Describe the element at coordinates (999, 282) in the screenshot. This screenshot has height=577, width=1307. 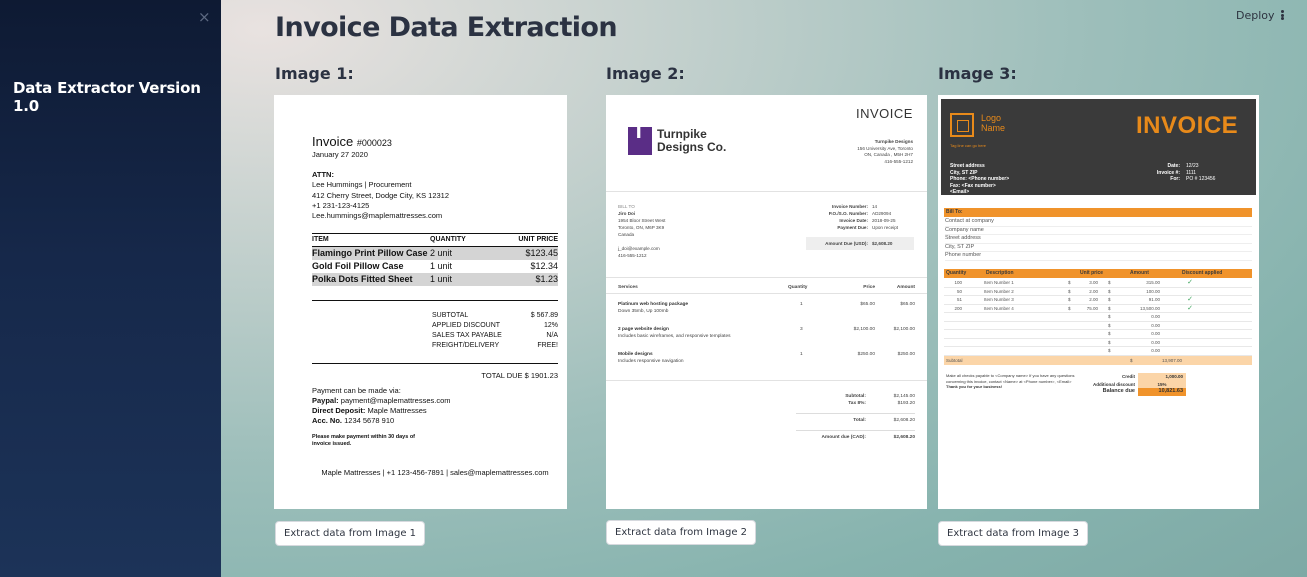
I see `cell-desc: Item Number 1` at that location.